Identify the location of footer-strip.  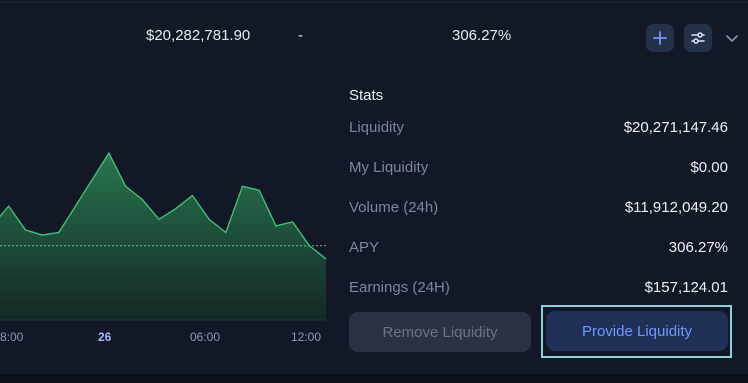
(374, 378).